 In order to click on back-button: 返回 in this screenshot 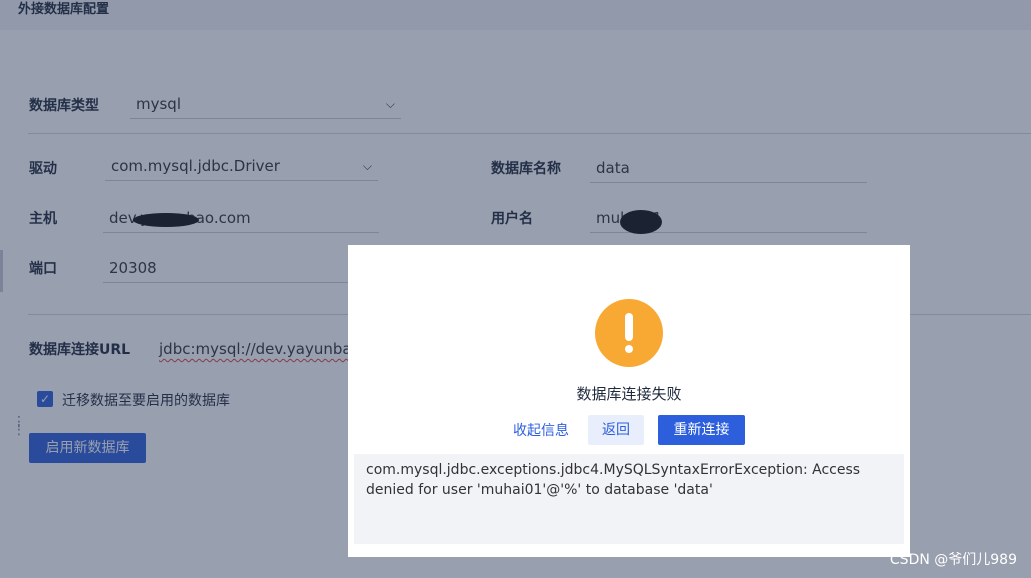, I will do `click(616, 430)`.